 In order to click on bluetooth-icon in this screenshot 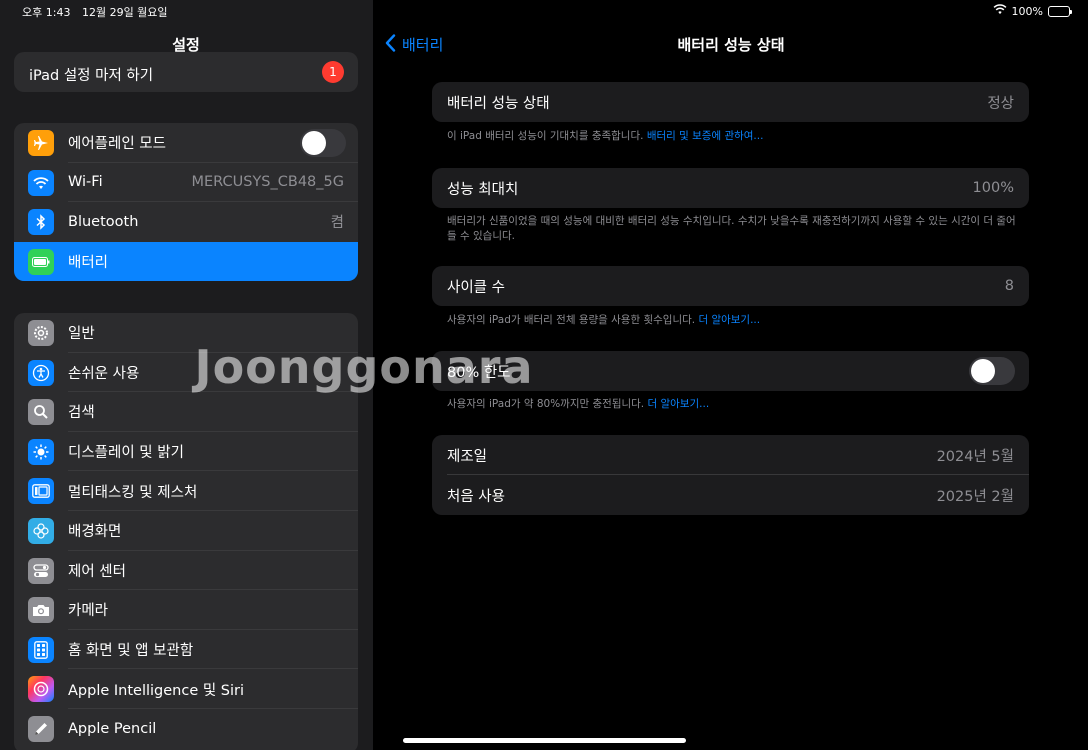, I will do `click(41, 222)`.